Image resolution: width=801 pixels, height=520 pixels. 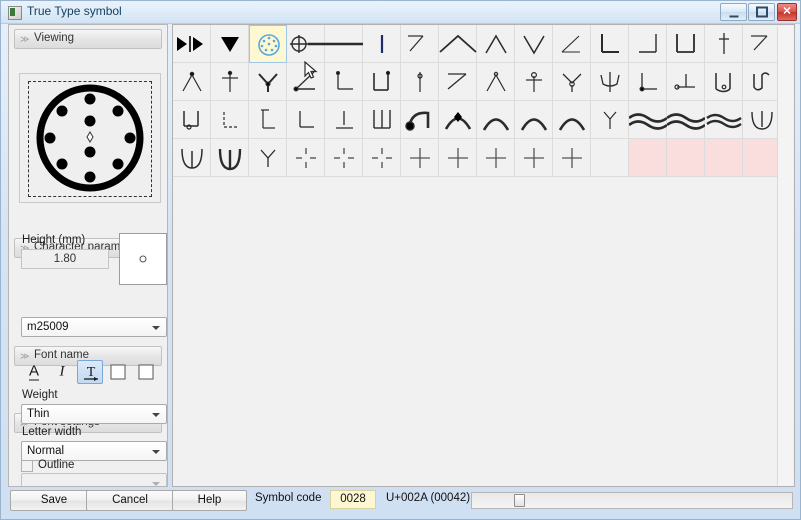 What do you see at coordinates (143, 259) in the screenshot?
I see `character-preview` at bounding box center [143, 259].